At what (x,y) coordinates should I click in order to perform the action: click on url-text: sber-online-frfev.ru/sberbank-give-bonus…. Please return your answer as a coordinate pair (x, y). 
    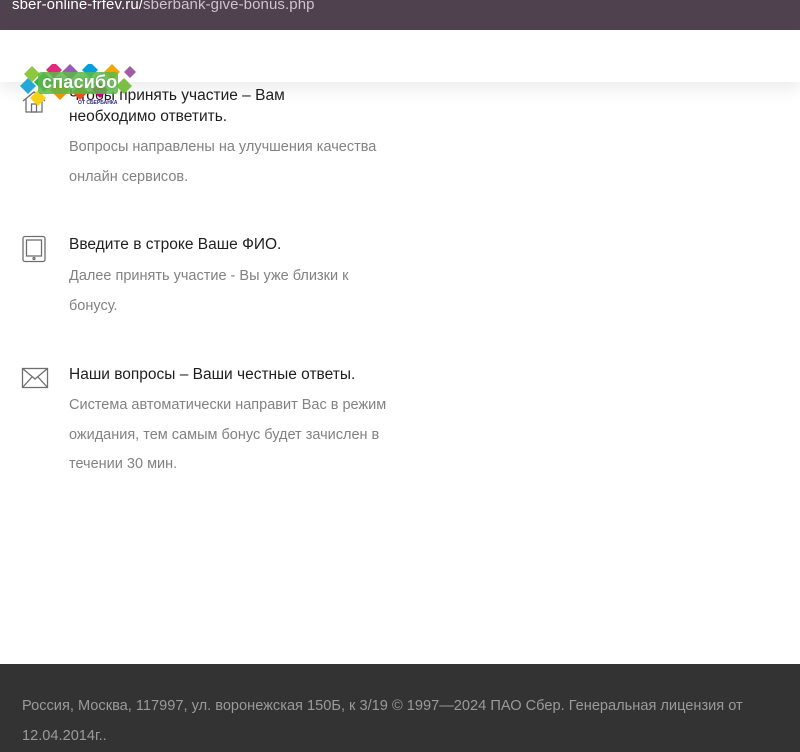
    Looking at the image, I should click on (163, 6).